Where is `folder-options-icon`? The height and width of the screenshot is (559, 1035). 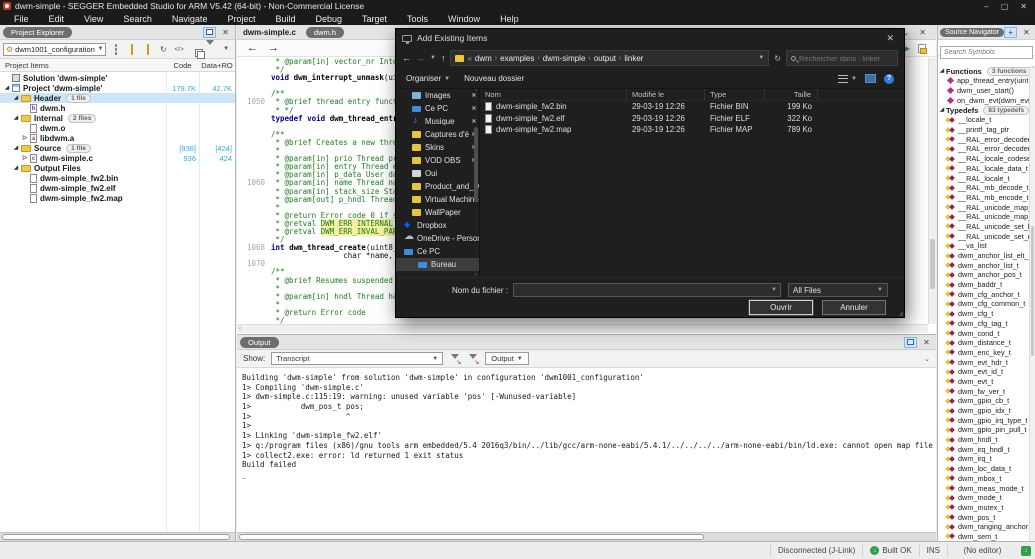
folder-options-icon is located at coordinates (148, 49).